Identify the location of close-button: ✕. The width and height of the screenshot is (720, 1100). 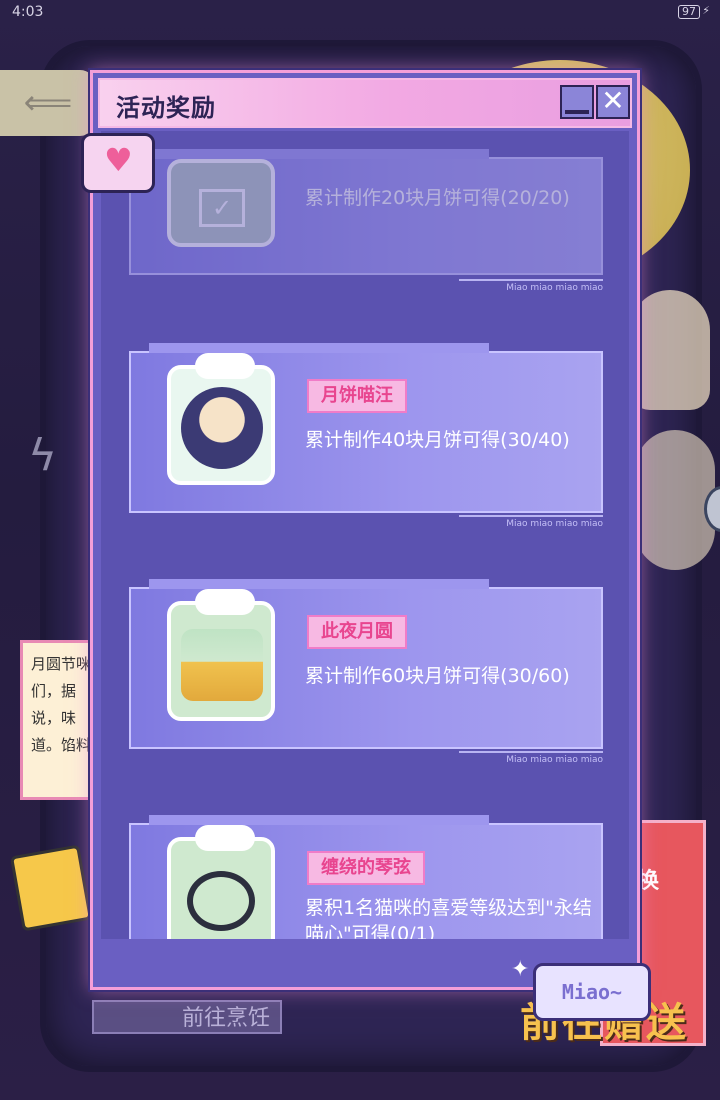
(613, 102).